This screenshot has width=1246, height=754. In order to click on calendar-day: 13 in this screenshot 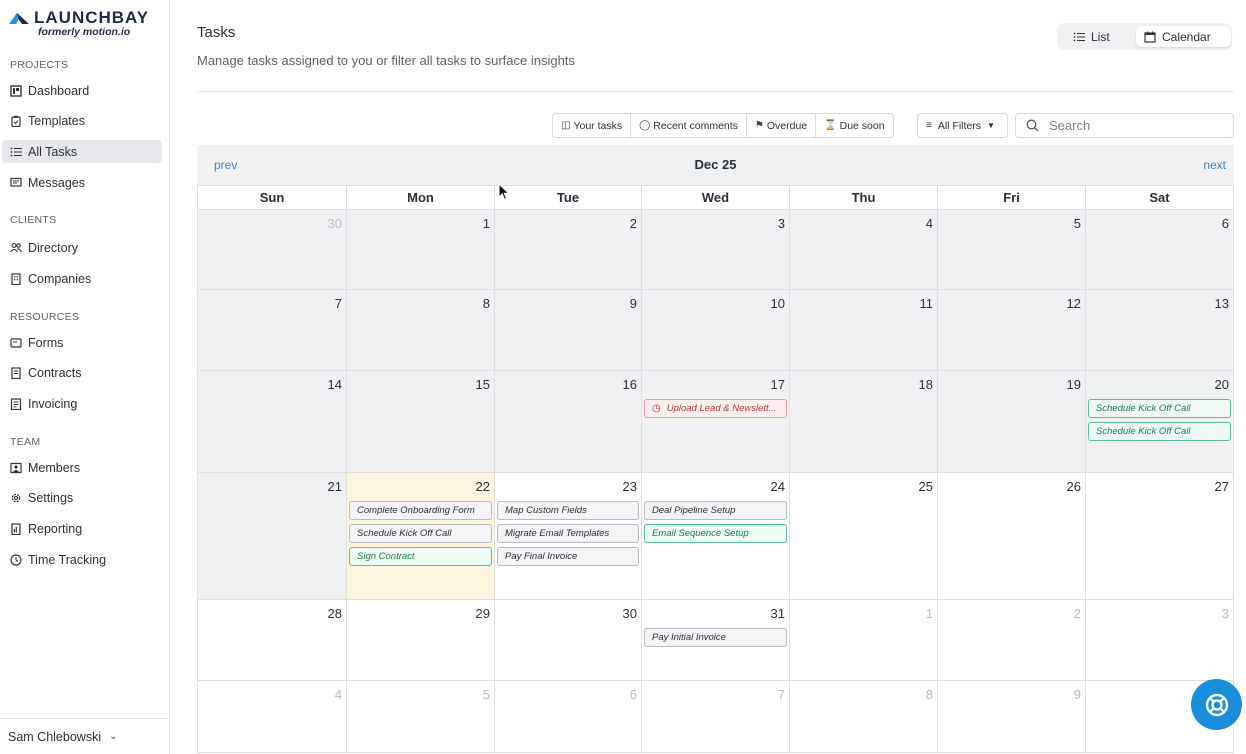, I will do `click(1160, 330)`.